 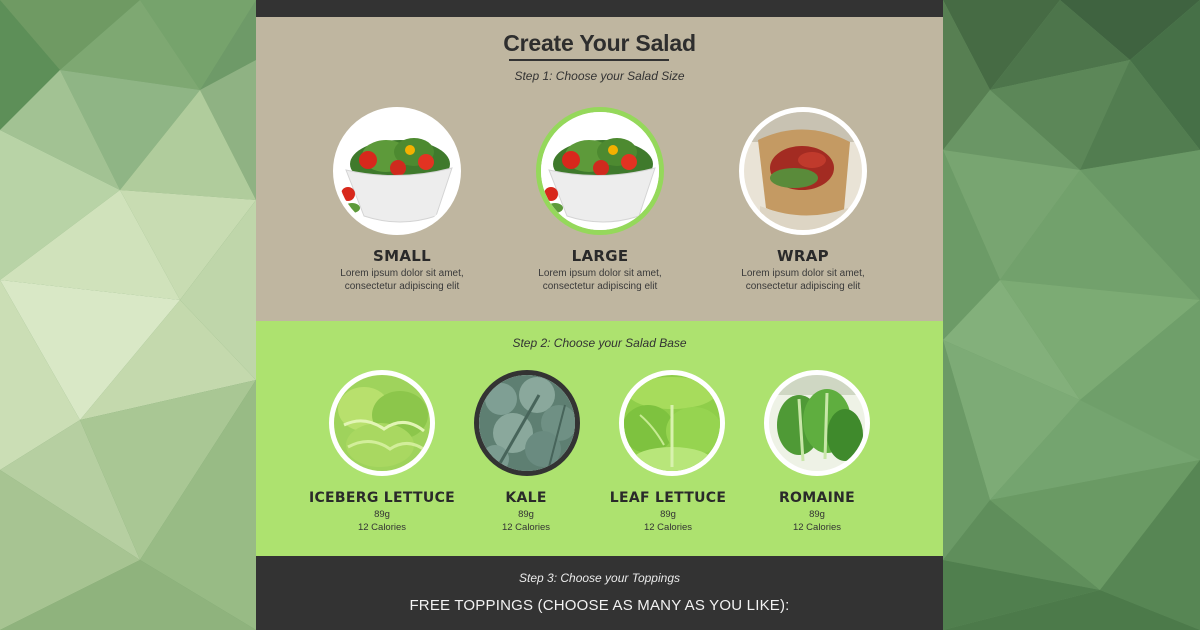 What do you see at coordinates (668, 527) in the screenshot?
I see `base-option-leaf-lettuce-calories: 12 Calories` at bounding box center [668, 527].